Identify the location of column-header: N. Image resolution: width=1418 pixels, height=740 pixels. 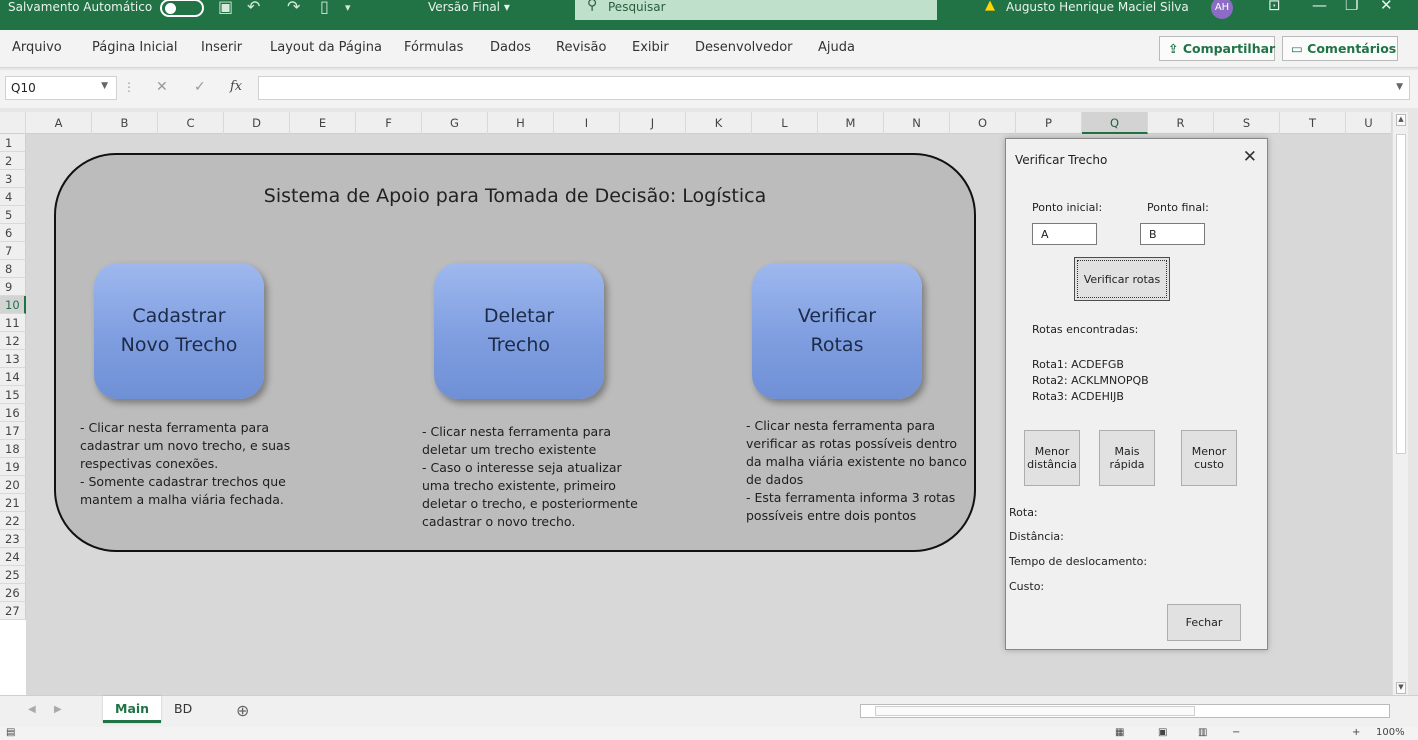
(917, 123).